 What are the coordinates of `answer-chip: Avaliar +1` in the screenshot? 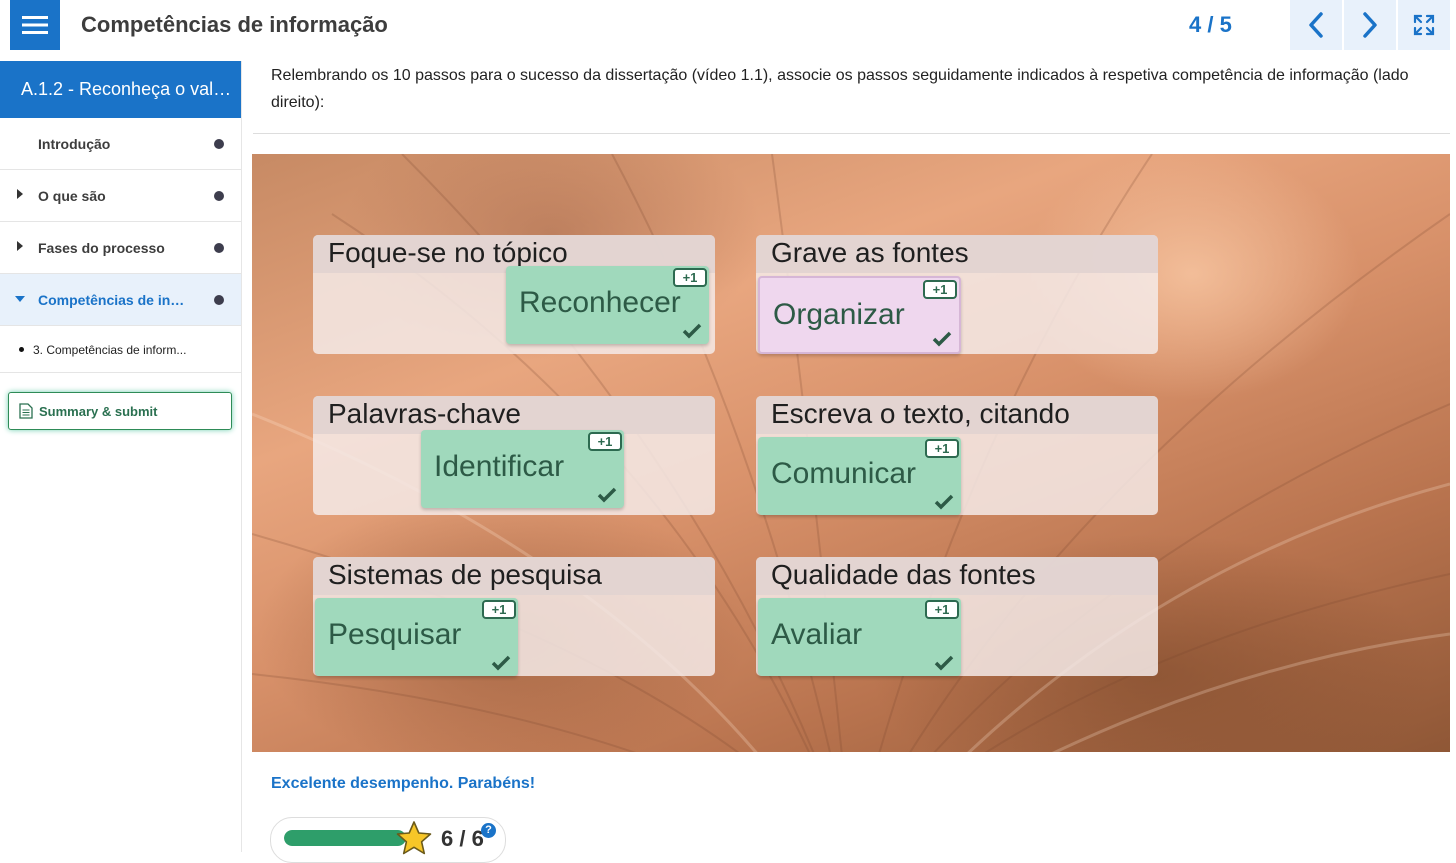 It's located at (859, 637).